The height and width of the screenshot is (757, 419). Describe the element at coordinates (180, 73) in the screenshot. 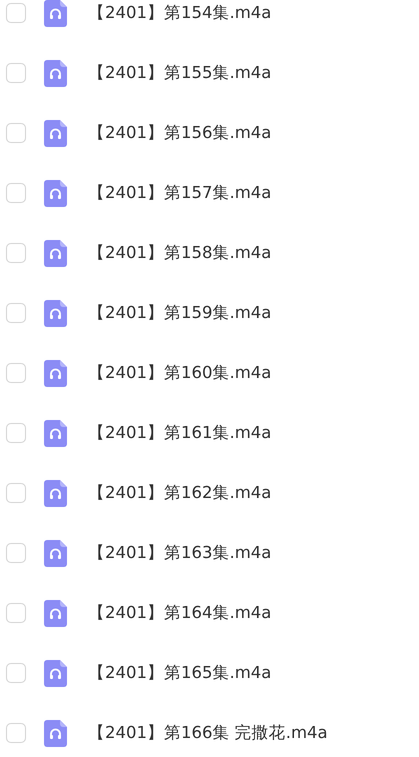

I see `file-name: 【2401】第155集.m4a` at that location.